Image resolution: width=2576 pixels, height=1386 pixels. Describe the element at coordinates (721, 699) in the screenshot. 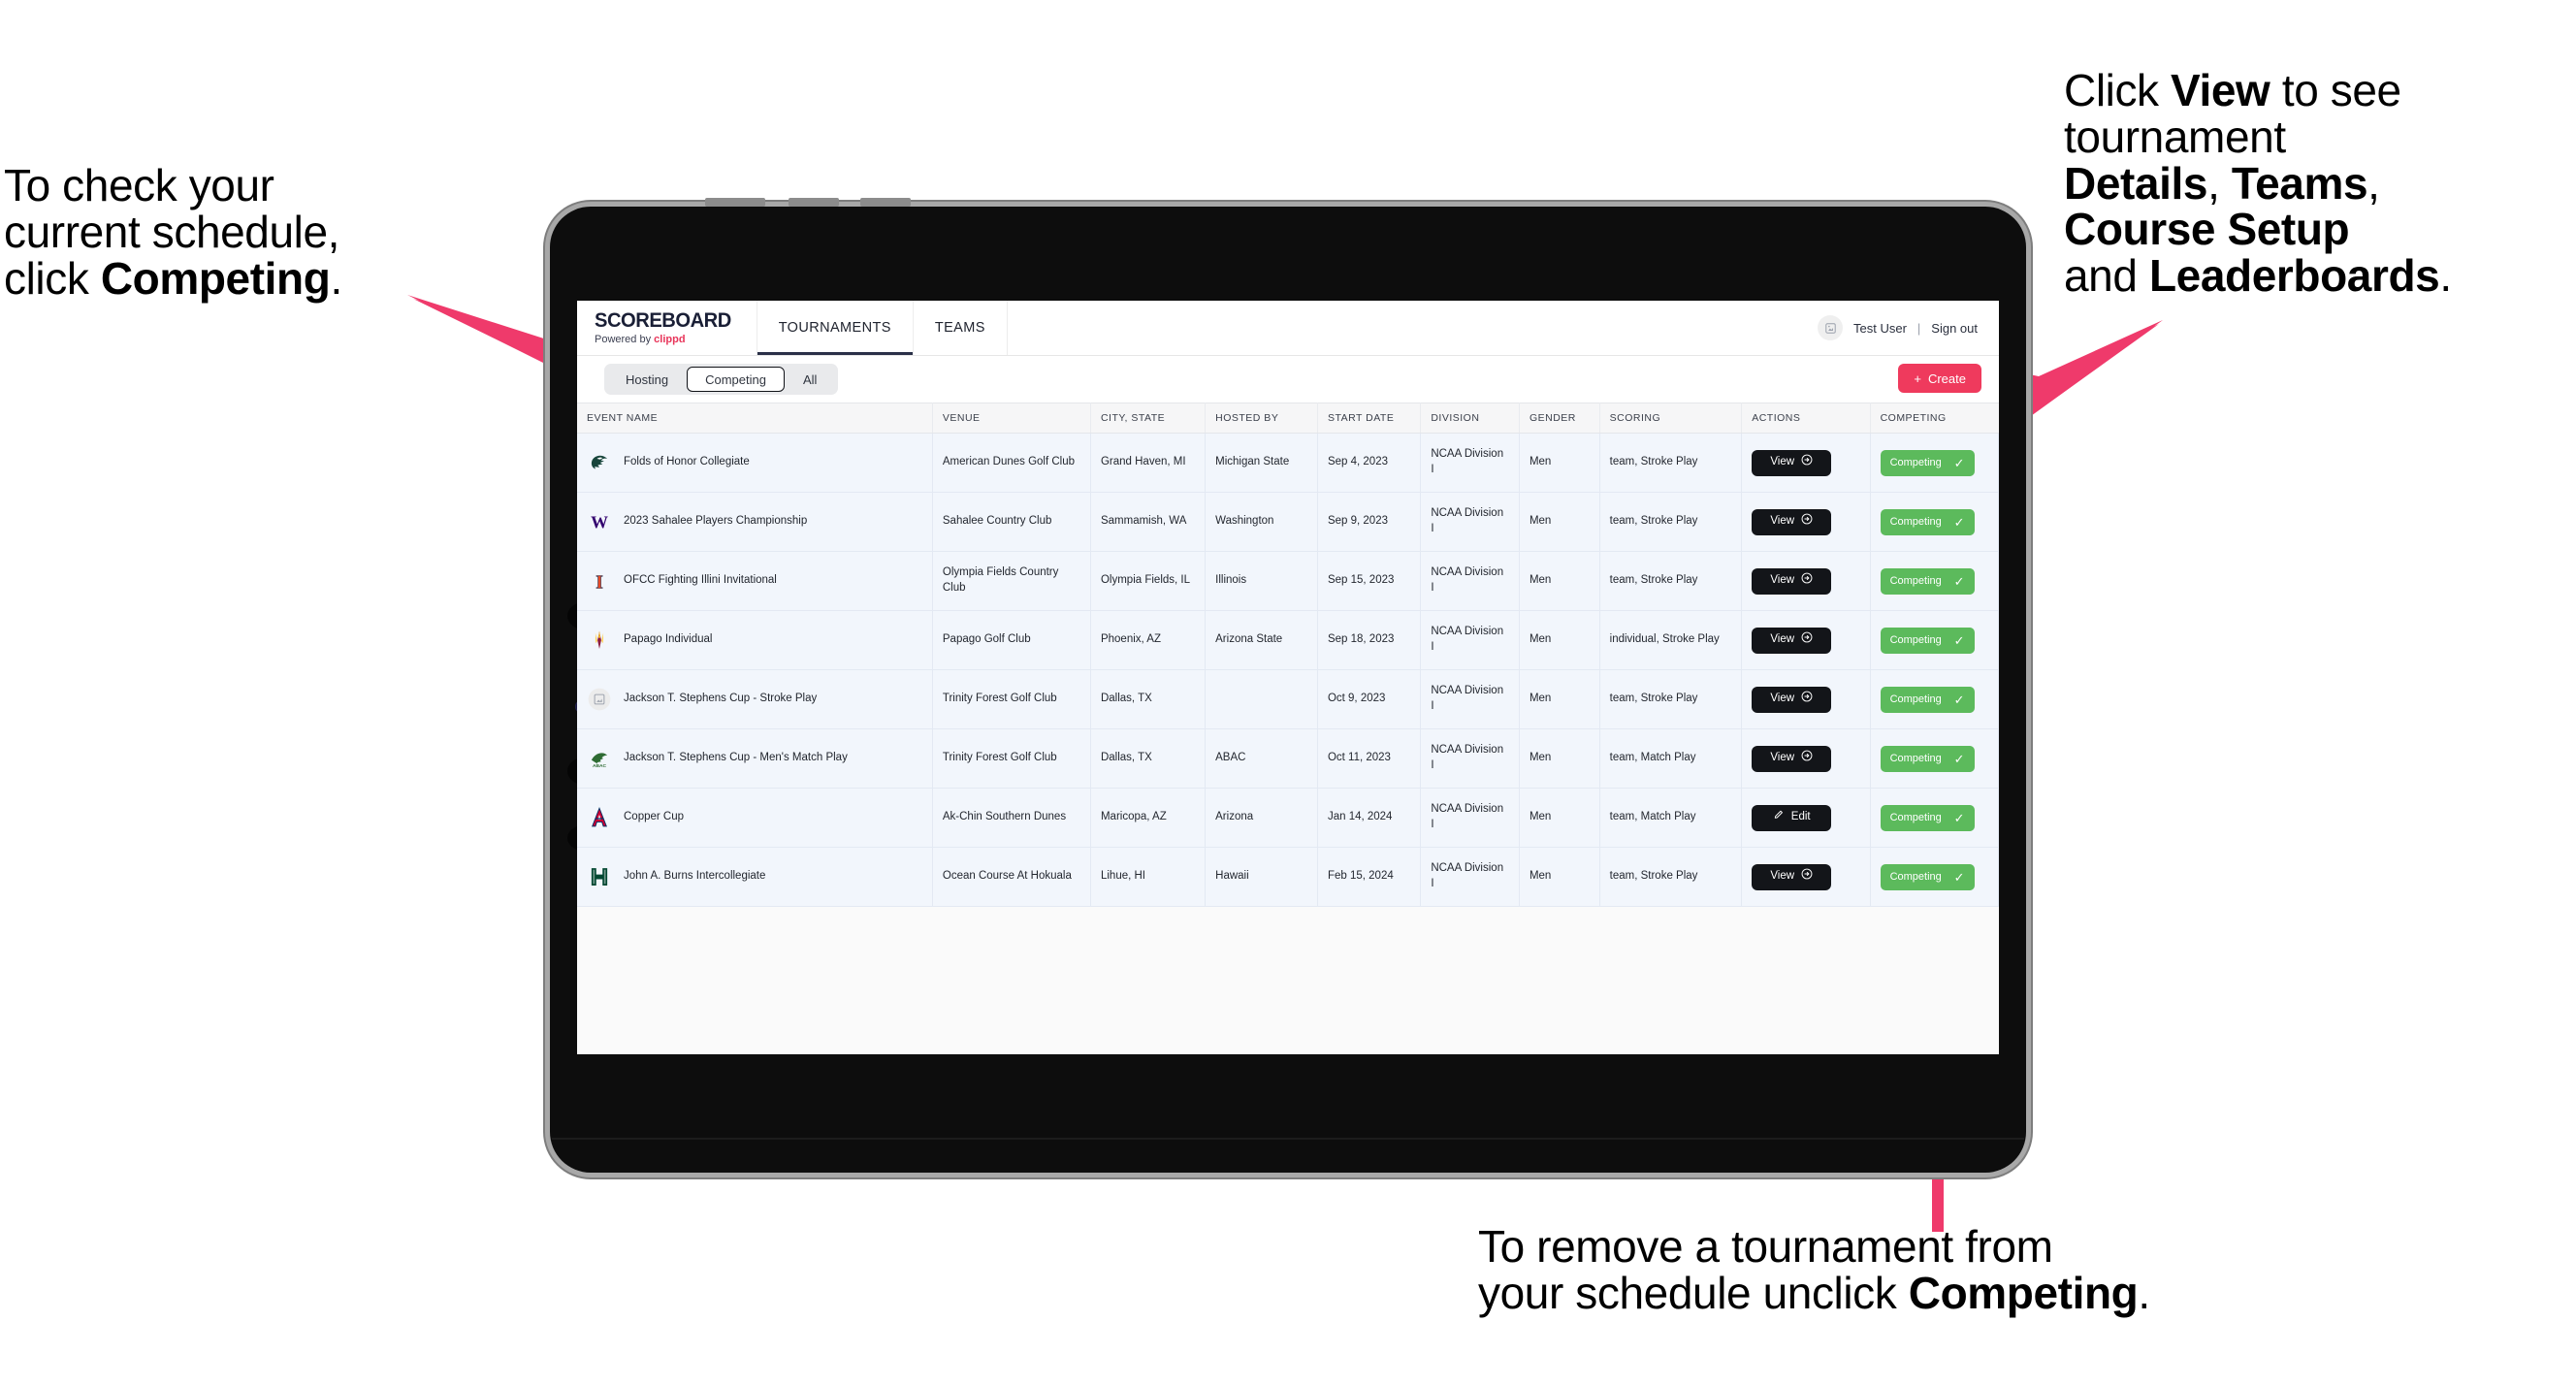

I see `event-name-label: Jackson T. Stephens Cup - Stroke Play` at that location.